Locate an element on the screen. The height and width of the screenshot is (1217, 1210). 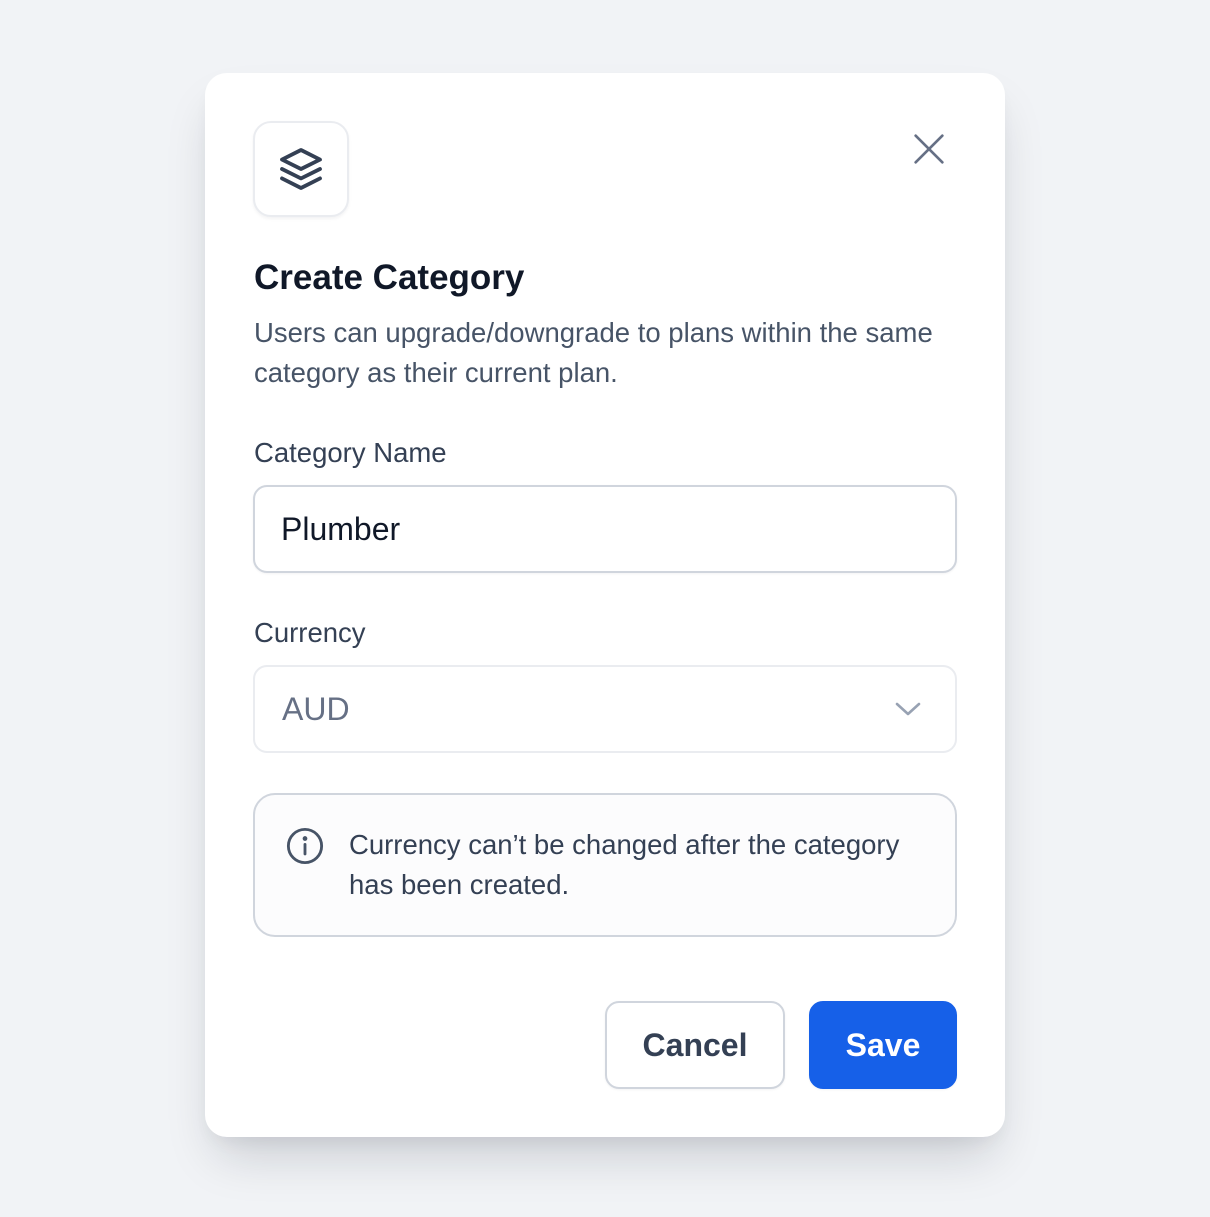
category-name-input is located at coordinates (605, 529).